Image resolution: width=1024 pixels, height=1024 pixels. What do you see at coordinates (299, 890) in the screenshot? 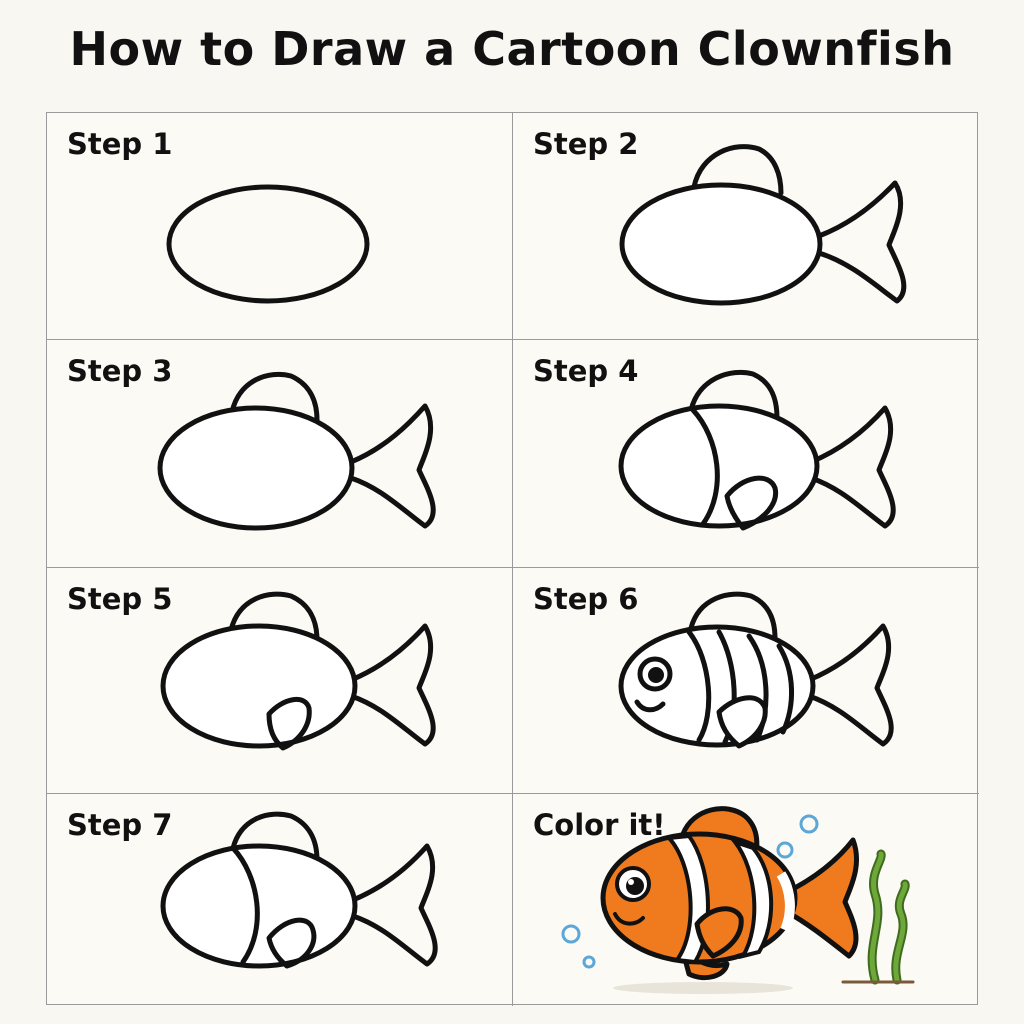
I see `step-7-drawing` at bounding box center [299, 890].